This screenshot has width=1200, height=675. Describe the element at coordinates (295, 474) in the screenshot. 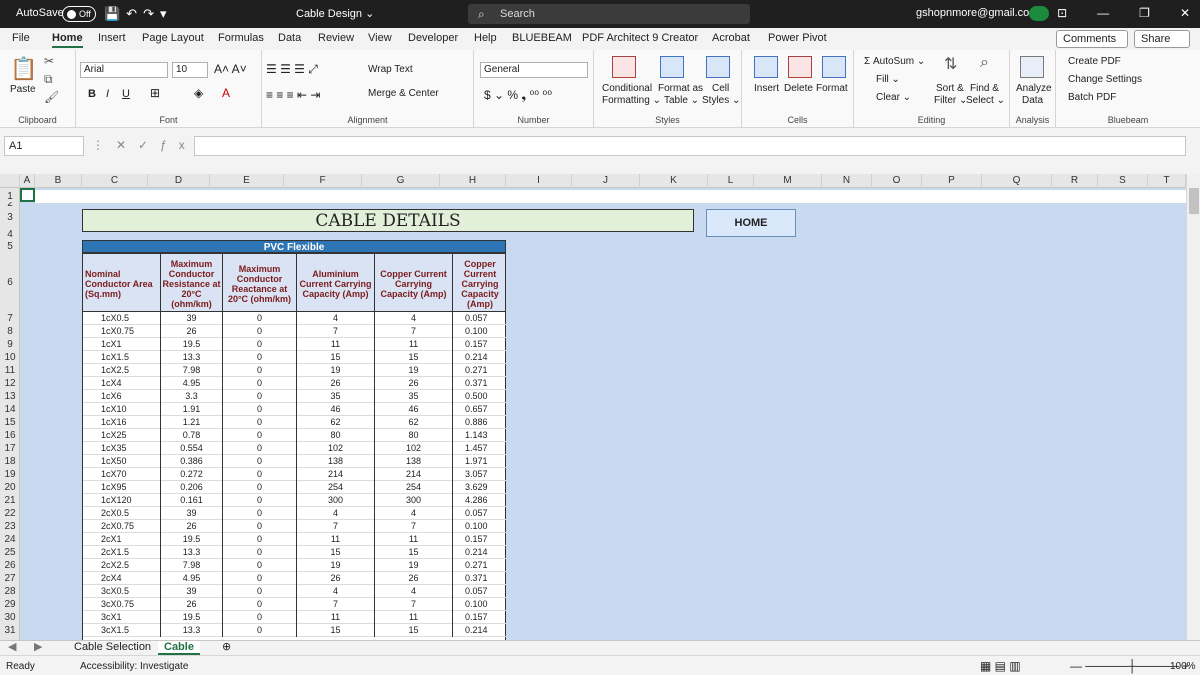

I see `table-row: 1cX70 0.272 0 214 214 3.057` at that location.